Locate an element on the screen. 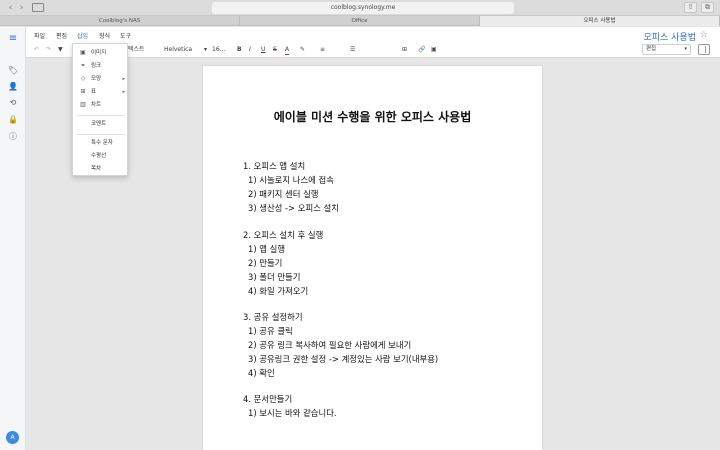  chart-icon: ▥ is located at coordinates (83, 104).